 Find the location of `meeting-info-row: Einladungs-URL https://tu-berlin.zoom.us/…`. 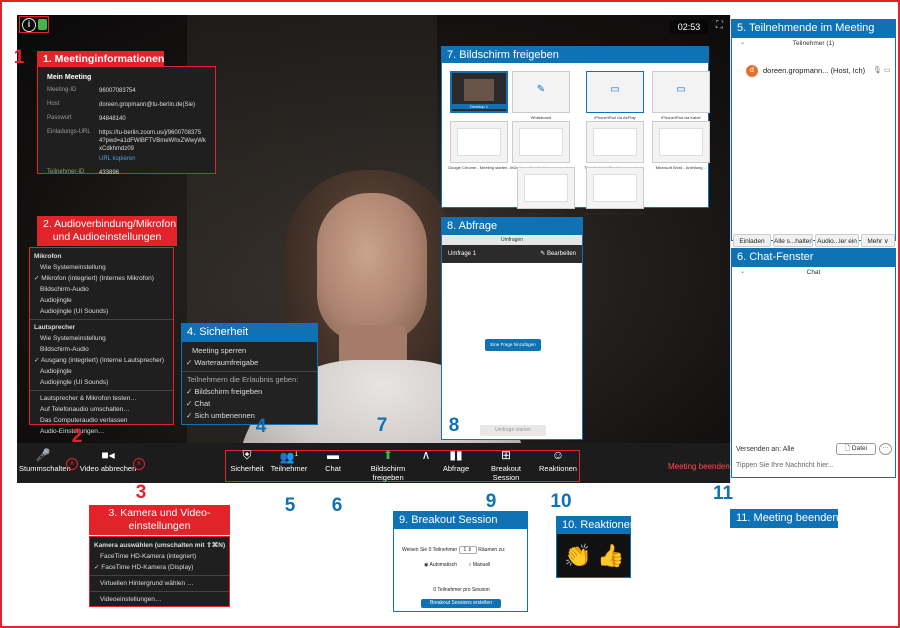

meeting-info-row: Einladungs-URL https://tu-berlin.zoom.us/… is located at coordinates (126, 141).